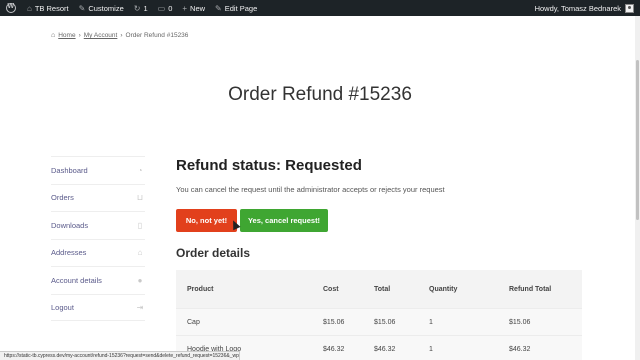  What do you see at coordinates (530, 289) in the screenshot?
I see `column-header-refund-total: Refund Total` at bounding box center [530, 289].